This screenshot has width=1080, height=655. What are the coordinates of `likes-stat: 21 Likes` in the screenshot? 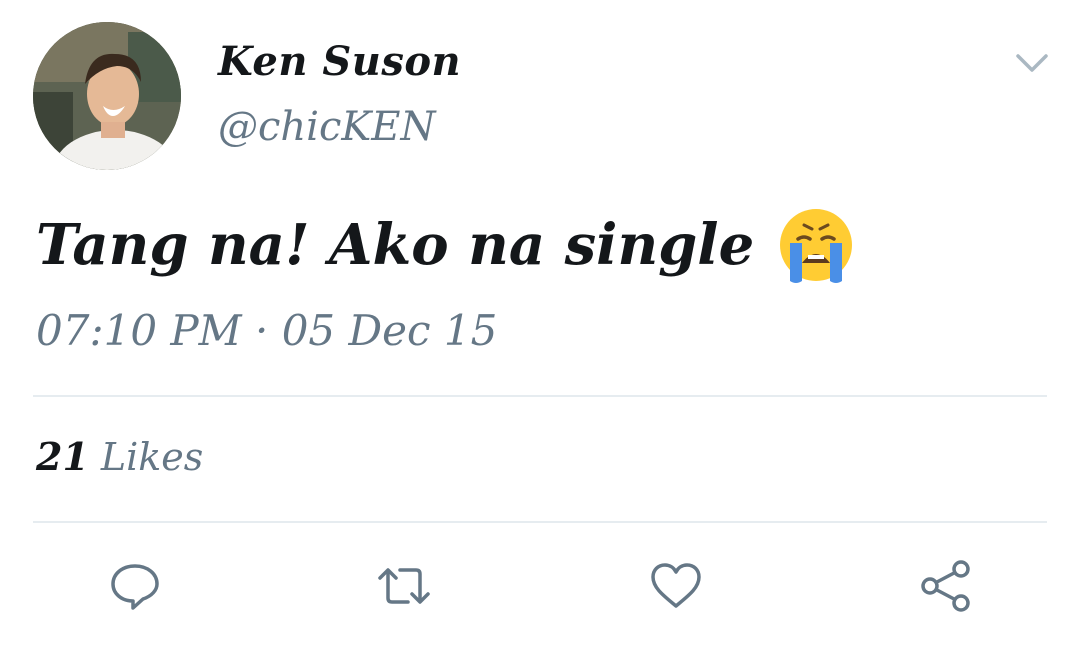 It's located at (119, 456).